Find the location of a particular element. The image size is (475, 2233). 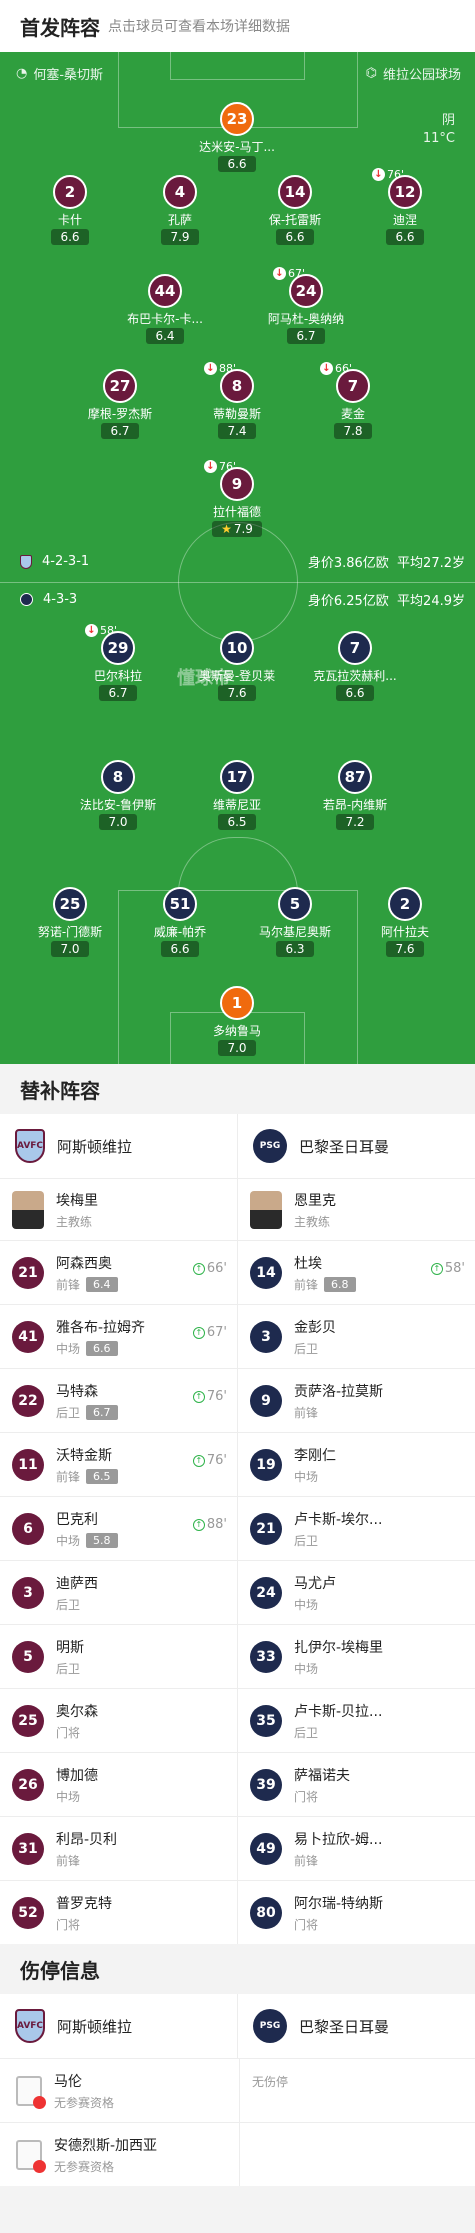

home-player: ↓ 88' 8 蒂勒曼斯 7.4 is located at coordinates (237, 400).